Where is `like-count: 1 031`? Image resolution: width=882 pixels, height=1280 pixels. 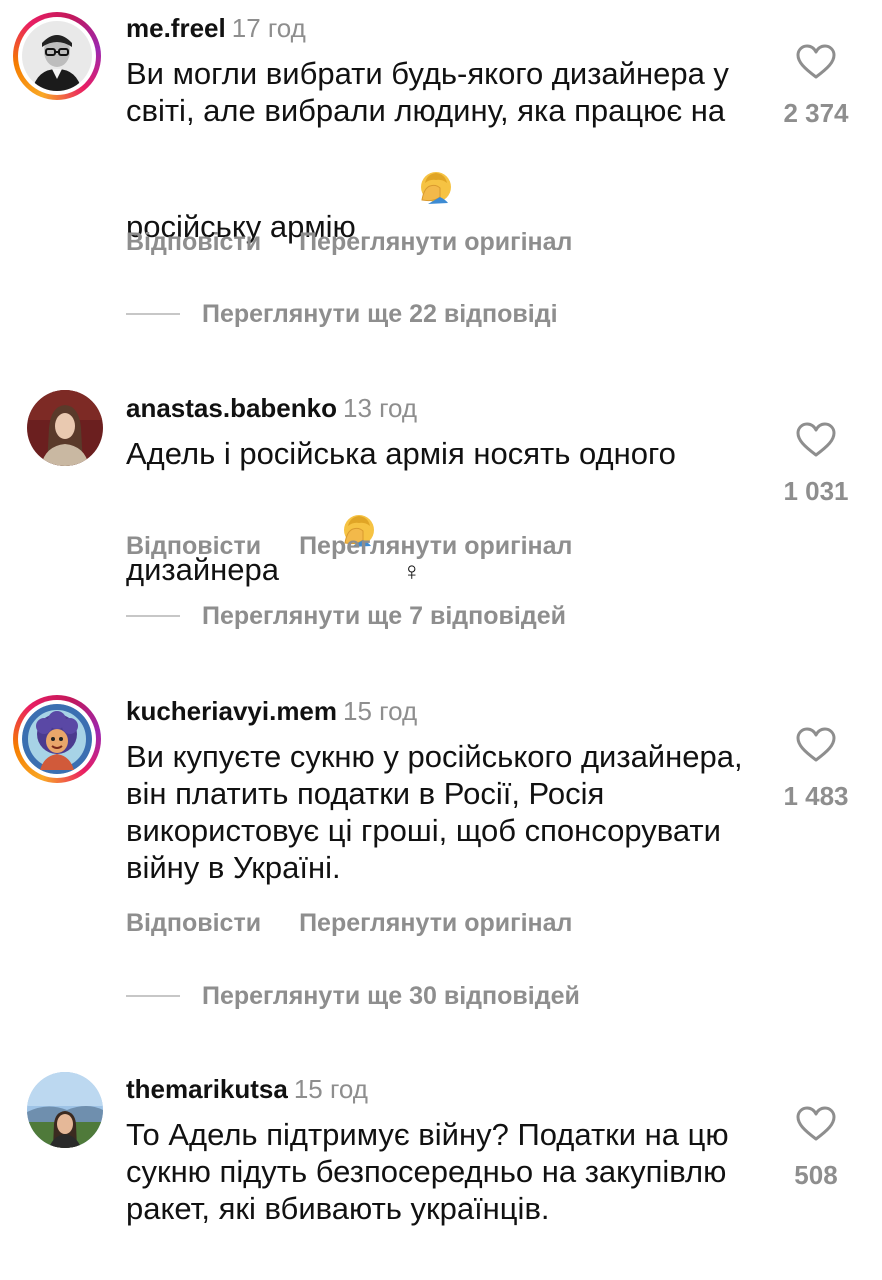 like-count: 1 031 is located at coordinates (816, 491).